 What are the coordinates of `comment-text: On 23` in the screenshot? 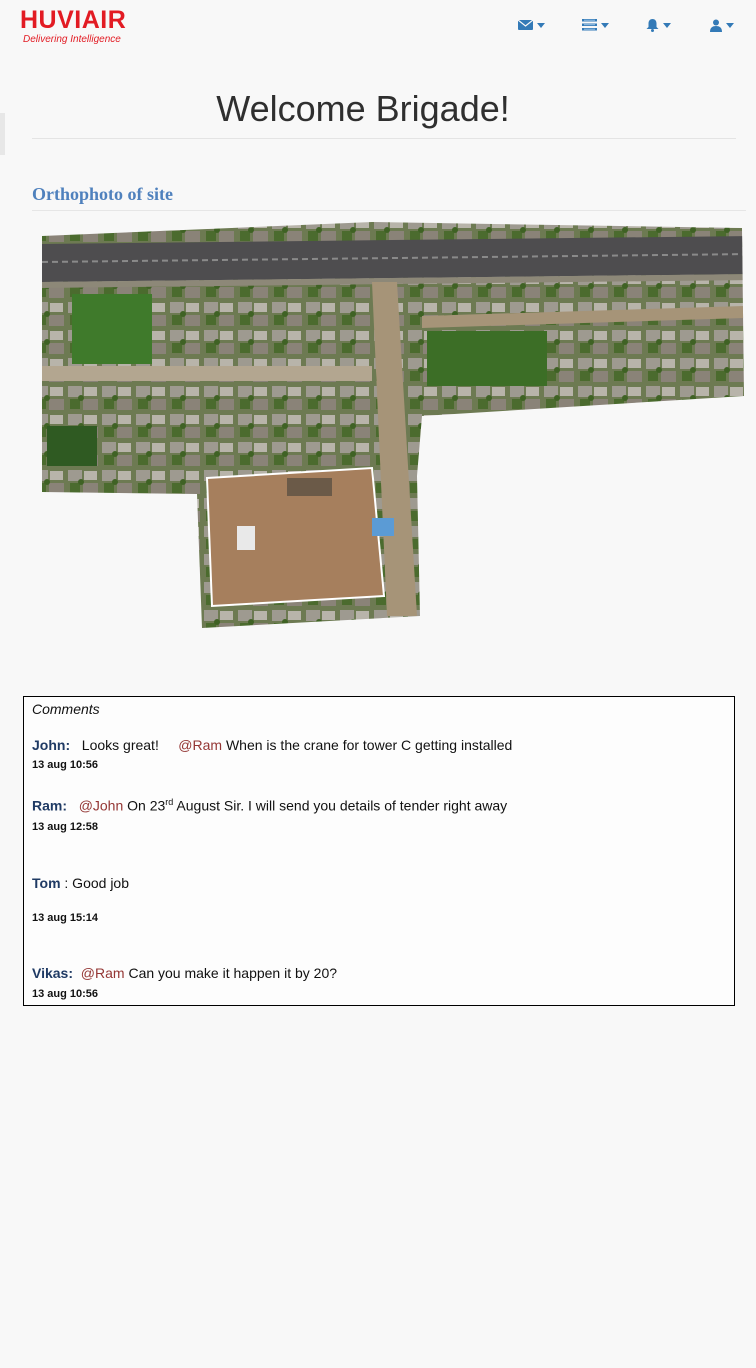 It's located at (146, 805).